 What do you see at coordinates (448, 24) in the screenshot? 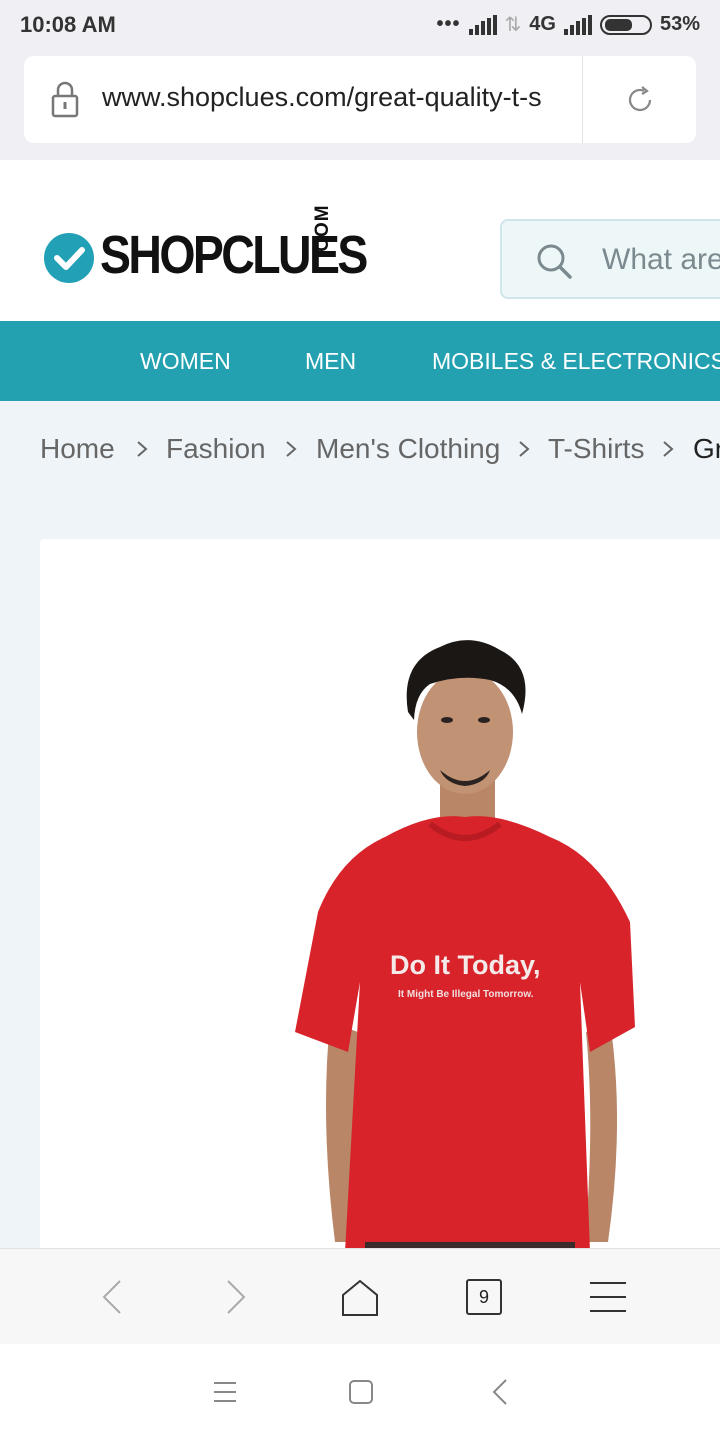
I see `more-dots-icon: •••` at bounding box center [448, 24].